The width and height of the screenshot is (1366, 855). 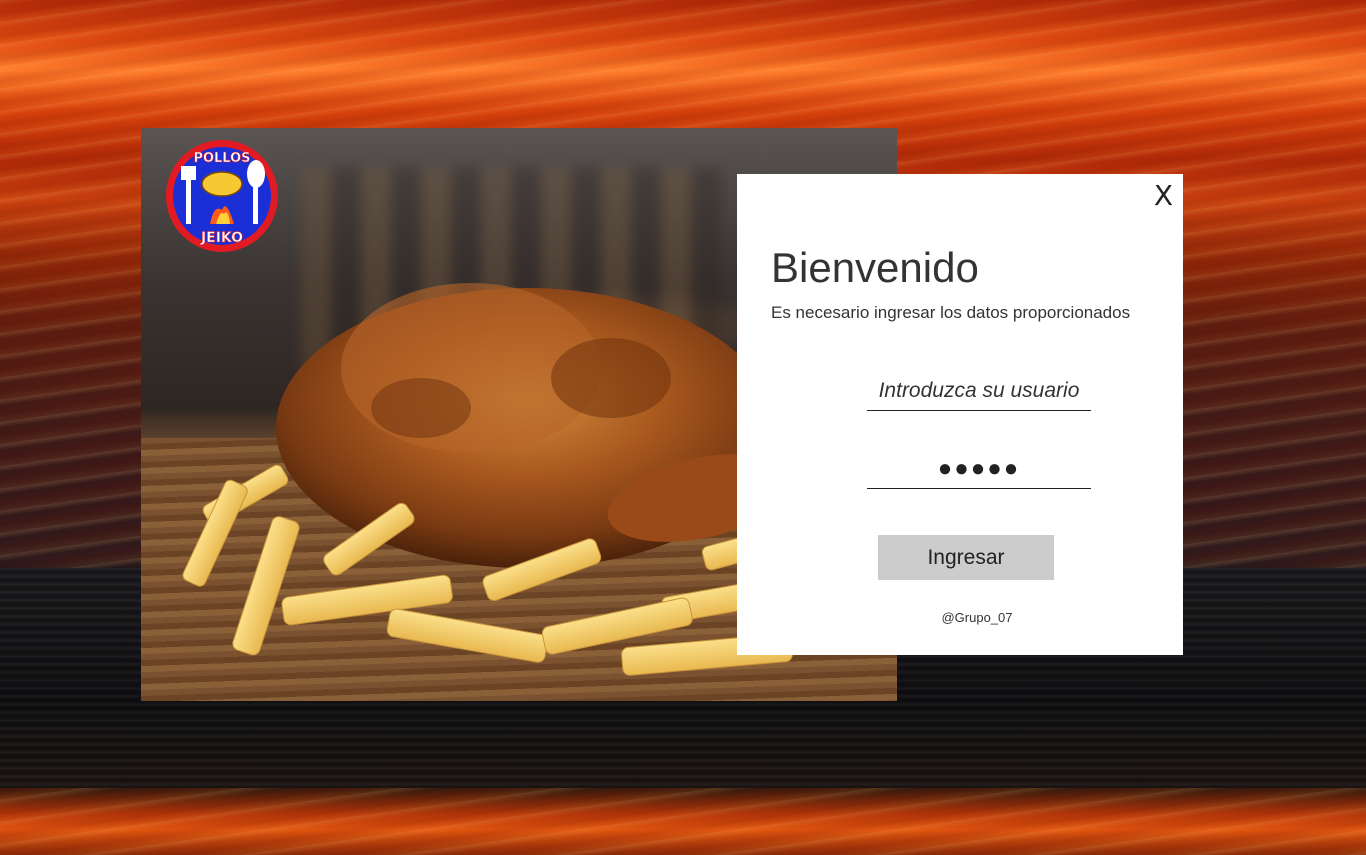 What do you see at coordinates (875, 267) in the screenshot?
I see `page-title: Bienvenido` at bounding box center [875, 267].